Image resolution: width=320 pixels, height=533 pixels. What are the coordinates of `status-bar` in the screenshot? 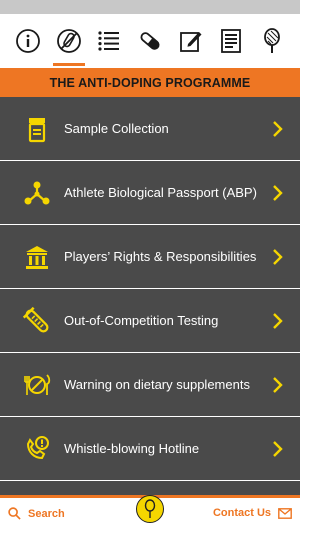 It's located at (150, 7).